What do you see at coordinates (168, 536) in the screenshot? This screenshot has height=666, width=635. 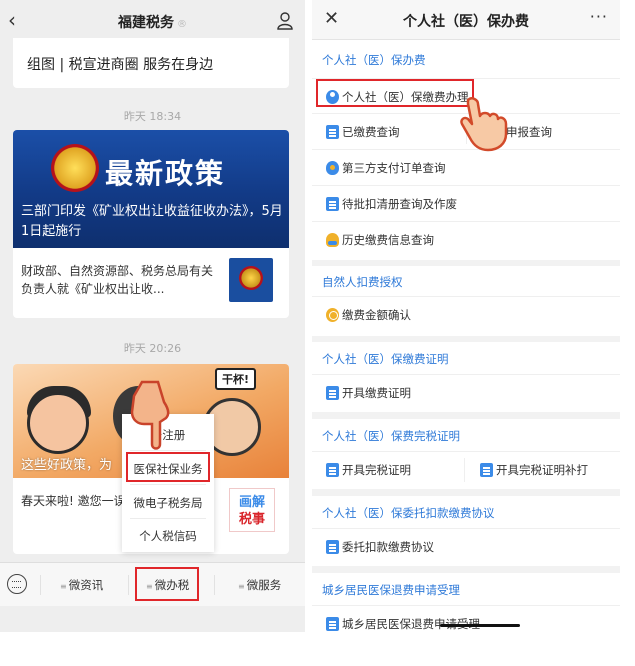 I see `menu-item-personal-tax-code: 个人税信码` at bounding box center [168, 536].